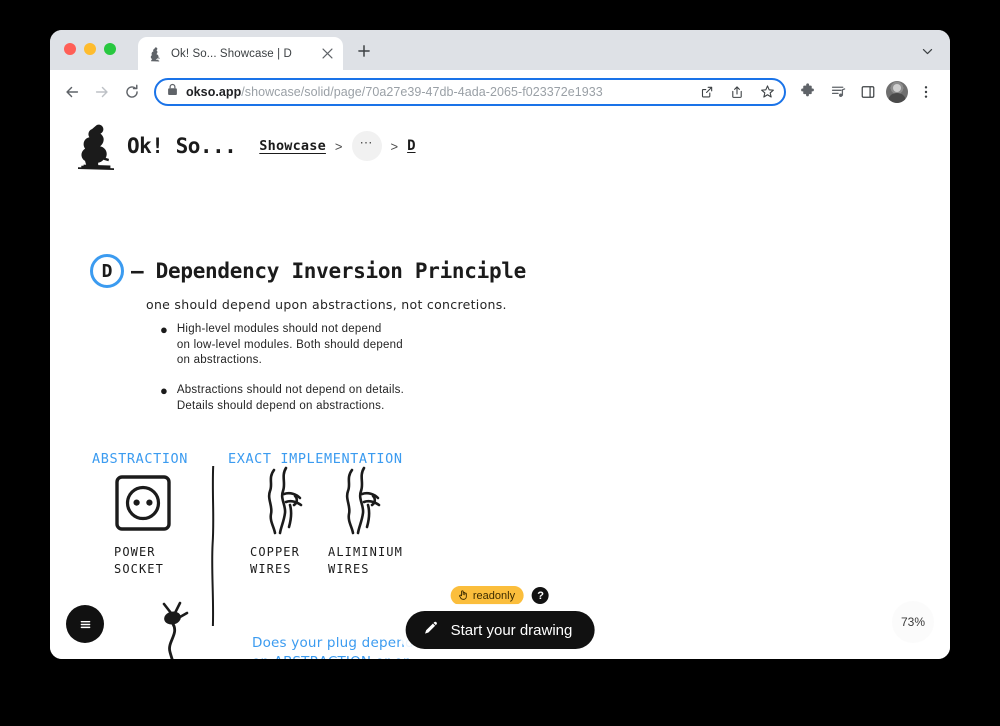 This screenshot has height=726, width=1000. I want to click on window-traffic-lights, so click(90, 49).